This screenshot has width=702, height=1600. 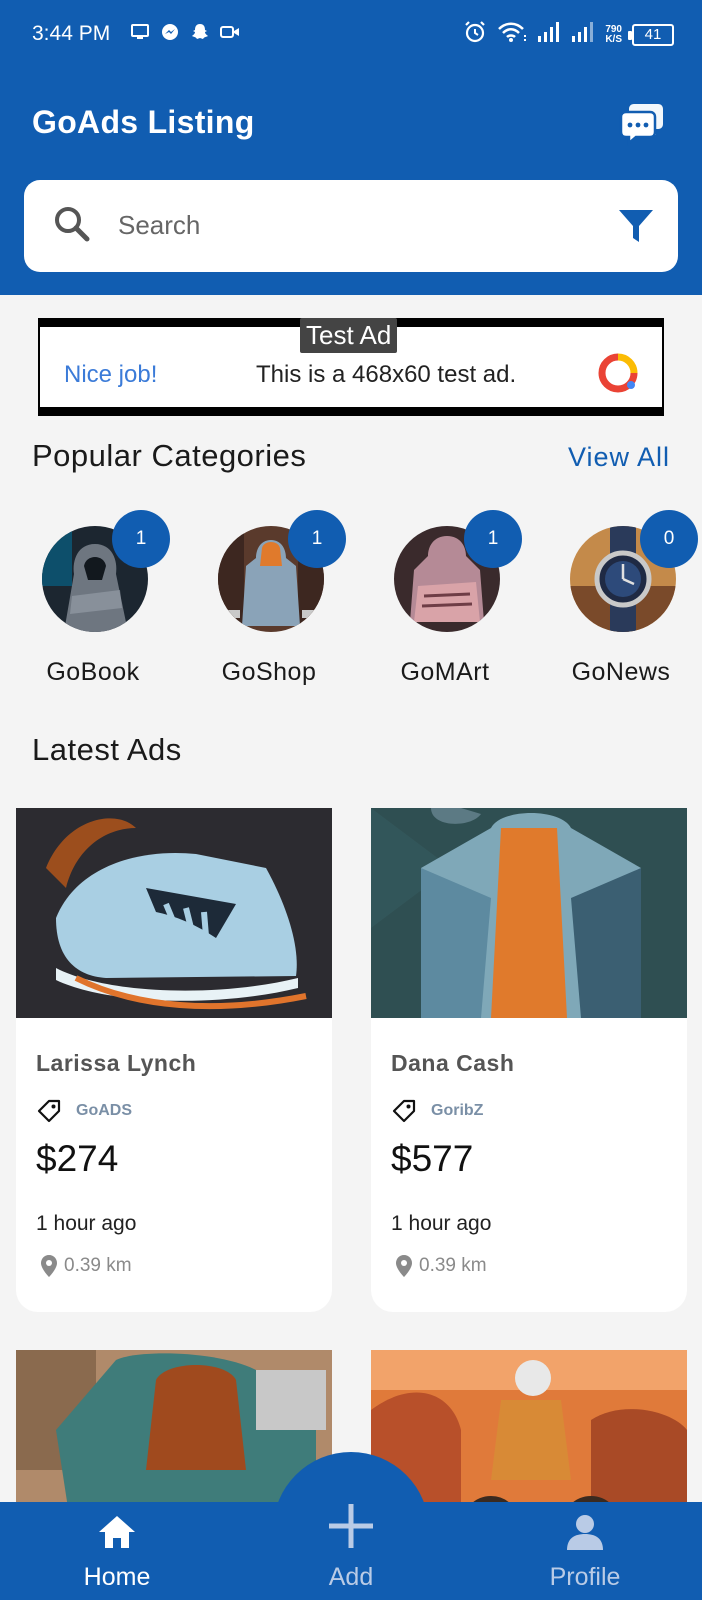 I want to click on nav-profile-label: Profile, so click(x=585, y=1577).